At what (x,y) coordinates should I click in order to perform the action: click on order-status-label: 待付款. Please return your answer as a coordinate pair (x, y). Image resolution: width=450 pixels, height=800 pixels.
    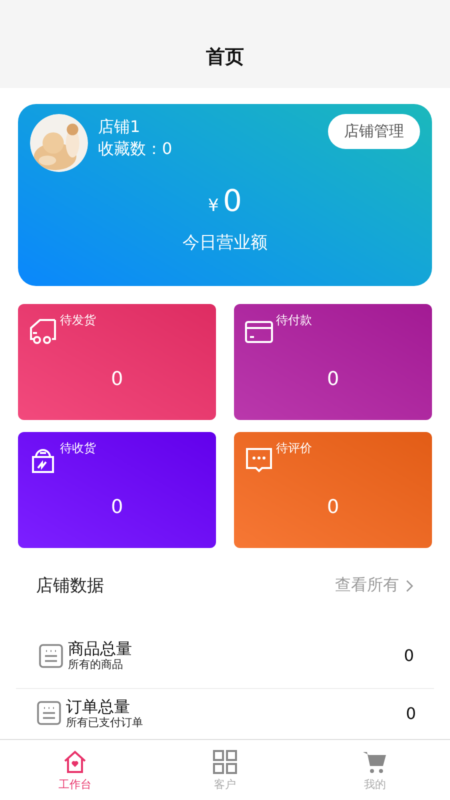
    Looking at the image, I should click on (294, 321).